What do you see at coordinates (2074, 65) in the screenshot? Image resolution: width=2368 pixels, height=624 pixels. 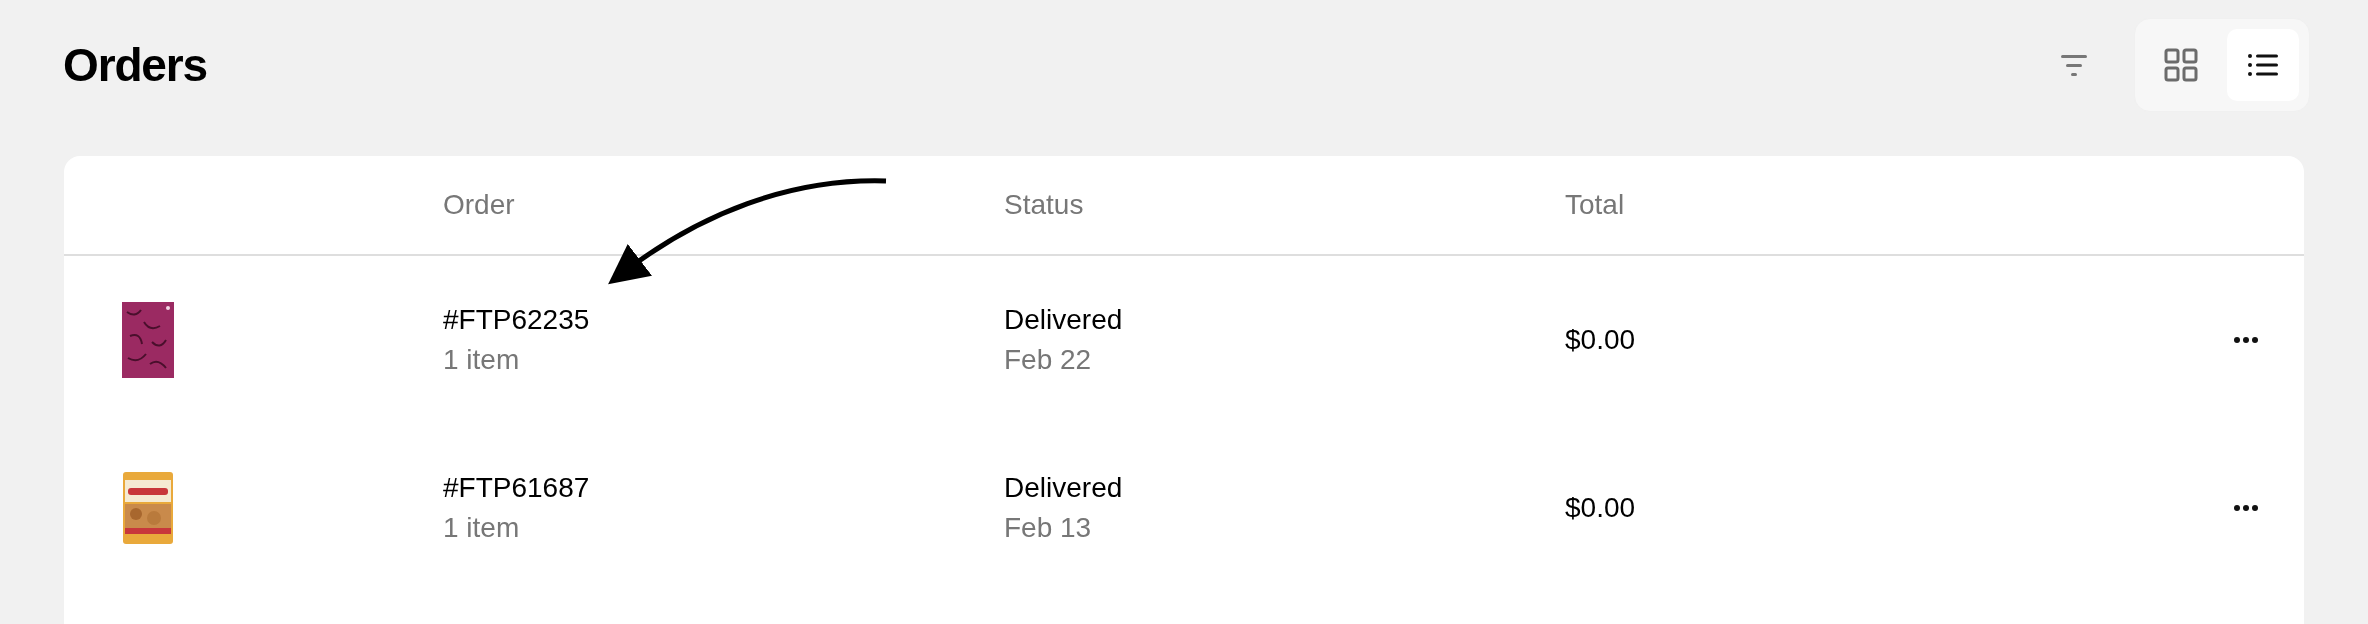 I see `filter-icon` at bounding box center [2074, 65].